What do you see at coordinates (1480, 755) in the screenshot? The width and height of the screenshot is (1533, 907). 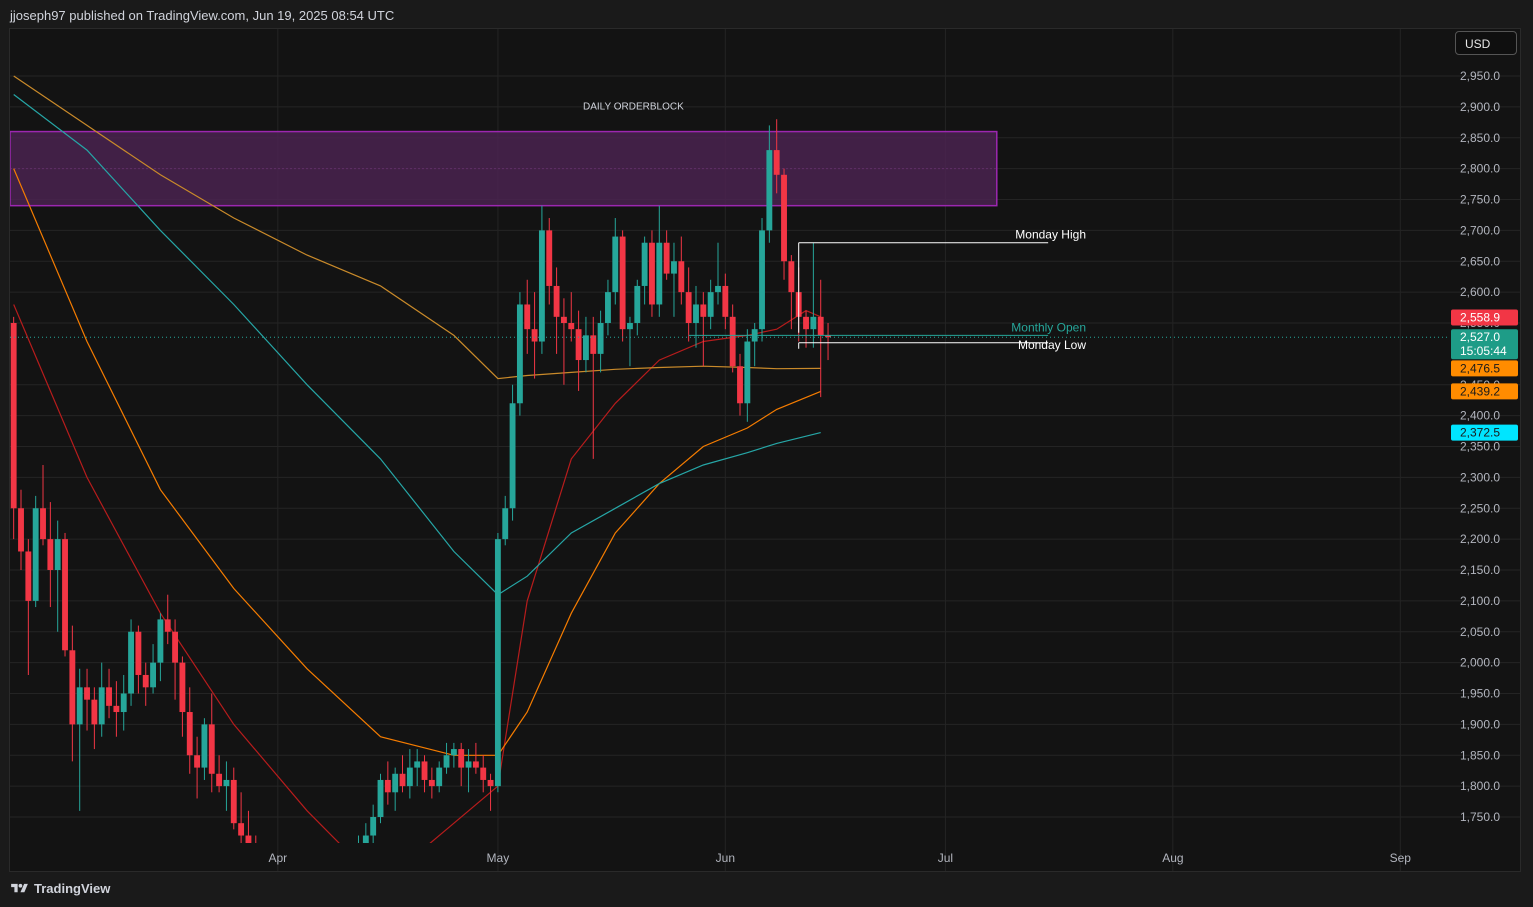 I see `y-tick-label: 1,850.0` at bounding box center [1480, 755].